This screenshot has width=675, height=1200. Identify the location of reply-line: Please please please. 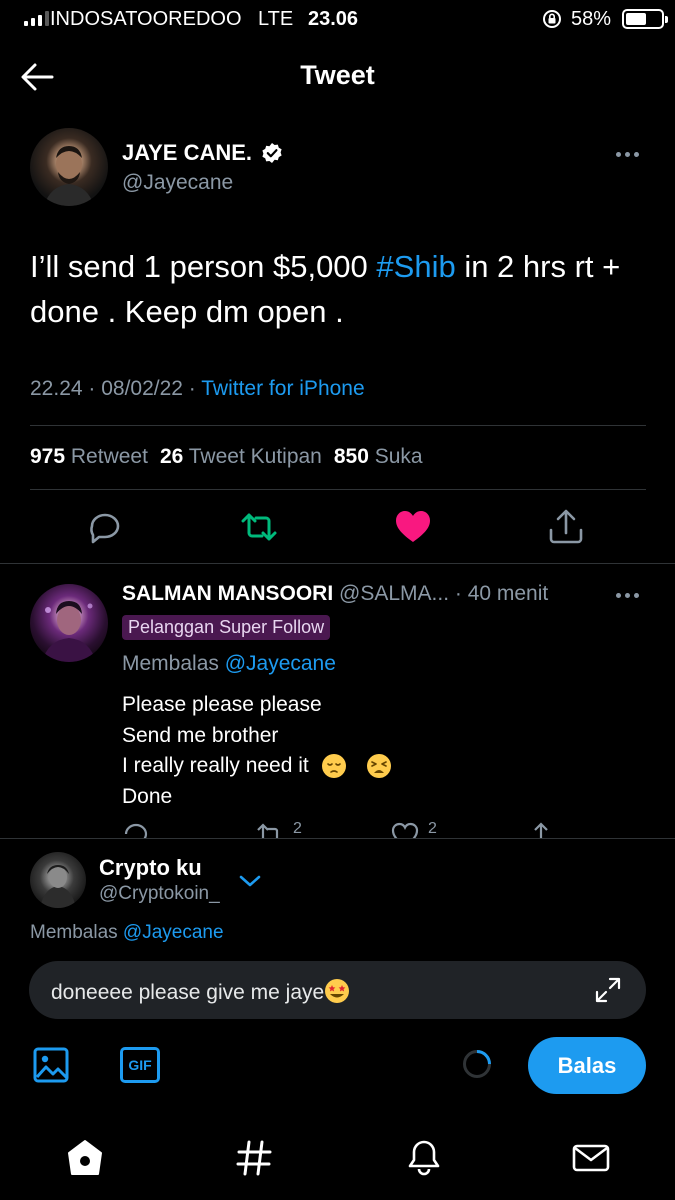
(222, 704).